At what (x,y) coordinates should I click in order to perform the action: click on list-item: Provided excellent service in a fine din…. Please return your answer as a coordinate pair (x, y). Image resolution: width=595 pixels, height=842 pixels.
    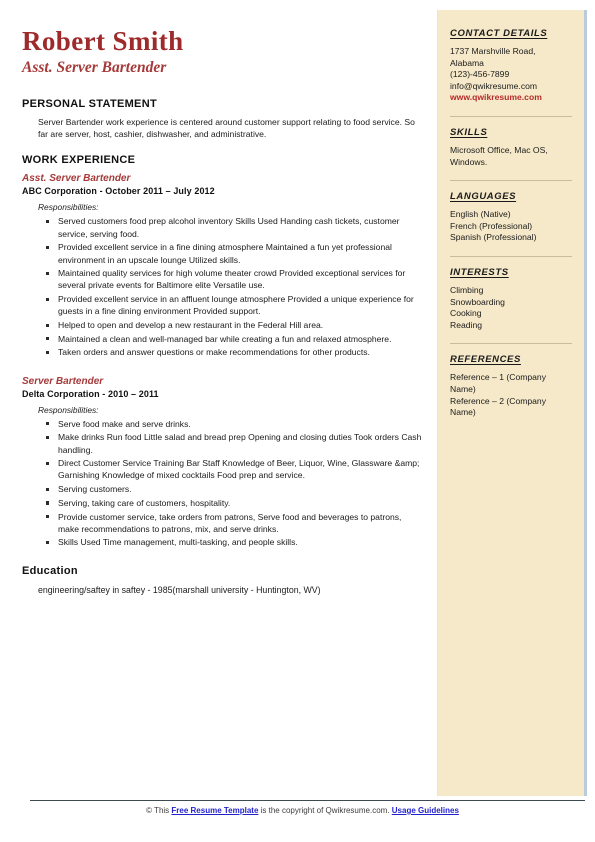
    Looking at the image, I should click on (234, 253).